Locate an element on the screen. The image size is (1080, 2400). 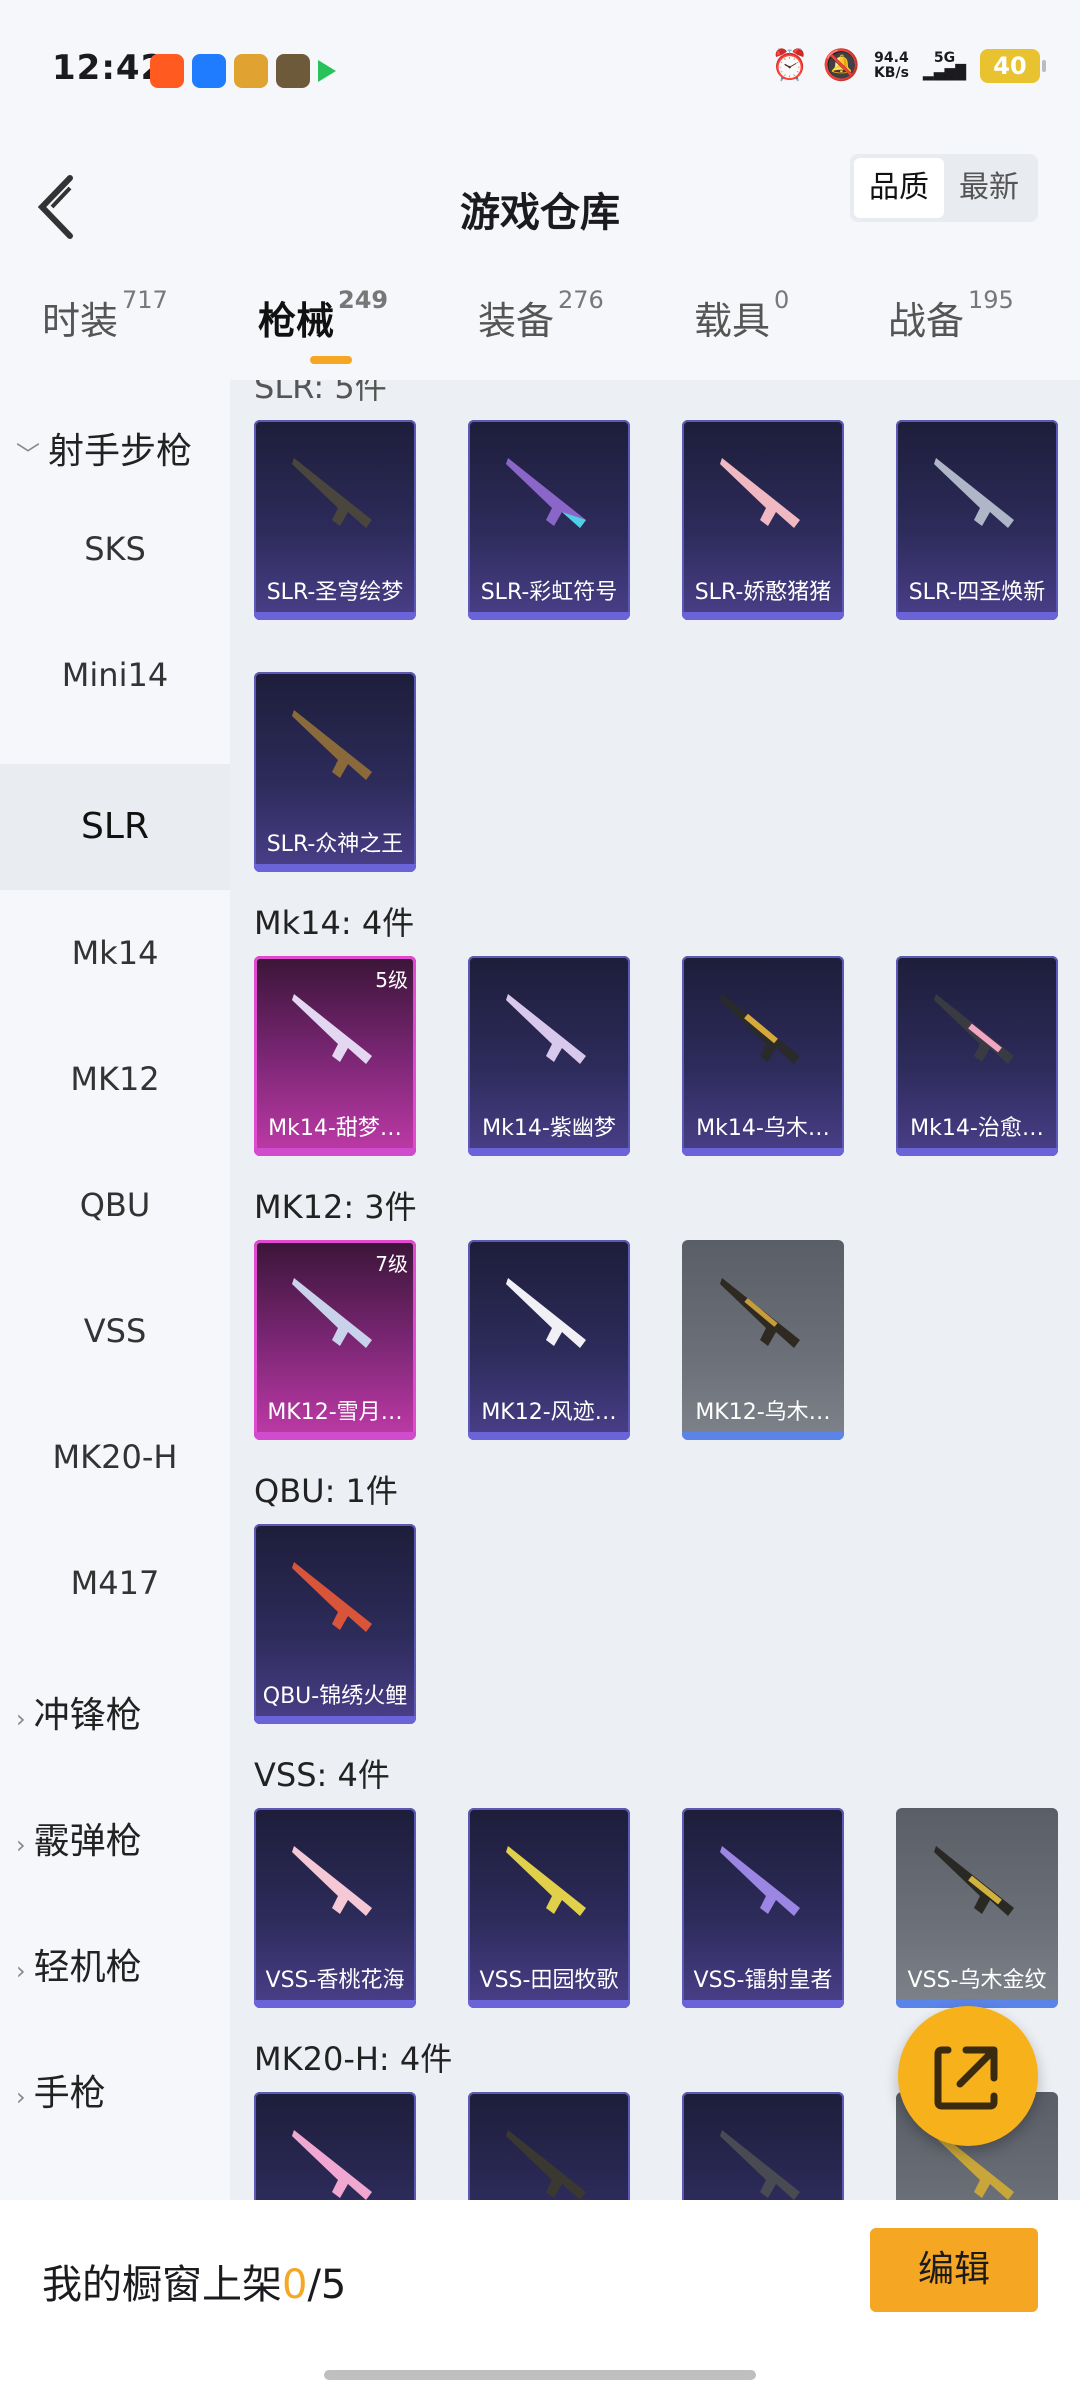
sort-toggle: 品质 最新 is located at coordinates (944, 188).